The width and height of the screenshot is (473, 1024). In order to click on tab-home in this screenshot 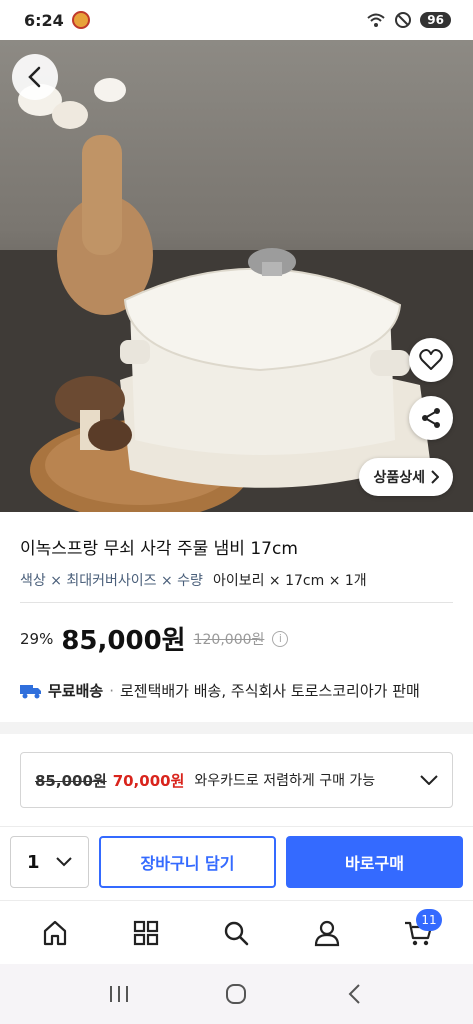, I will do `click(55, 933)`.